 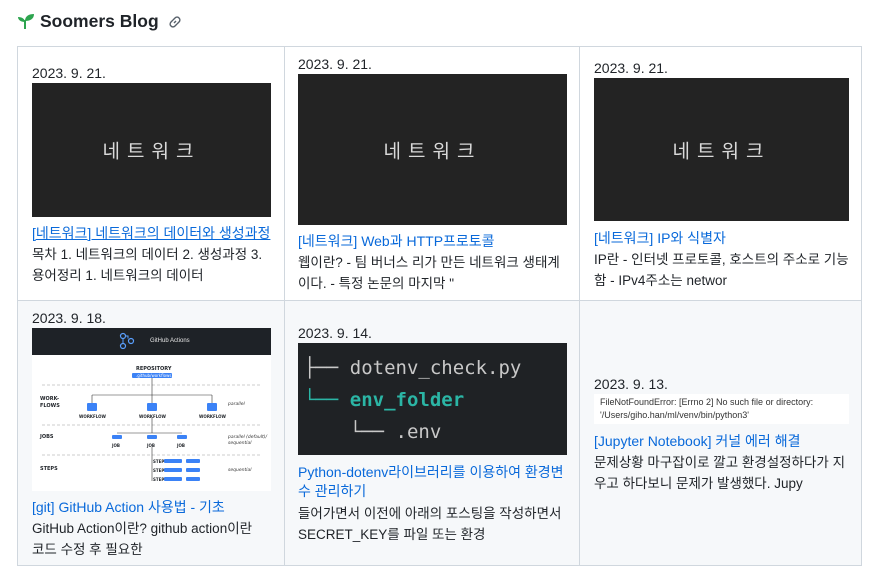 What do you see at coordinates (236, 404) in the screenshot?
I see `diagram-note: parallel` at bounding box center [236, 404].